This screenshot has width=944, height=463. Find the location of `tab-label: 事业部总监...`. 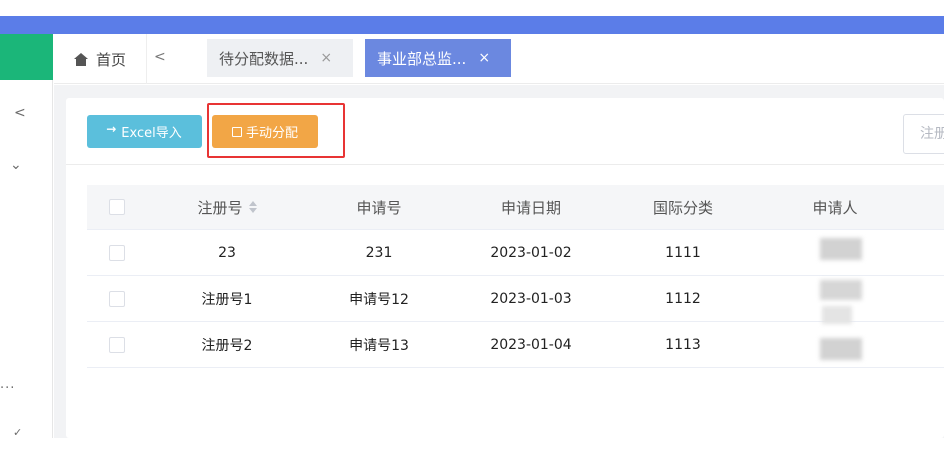

tab-label: 事业部总监... is located at coordinates (422, 58).